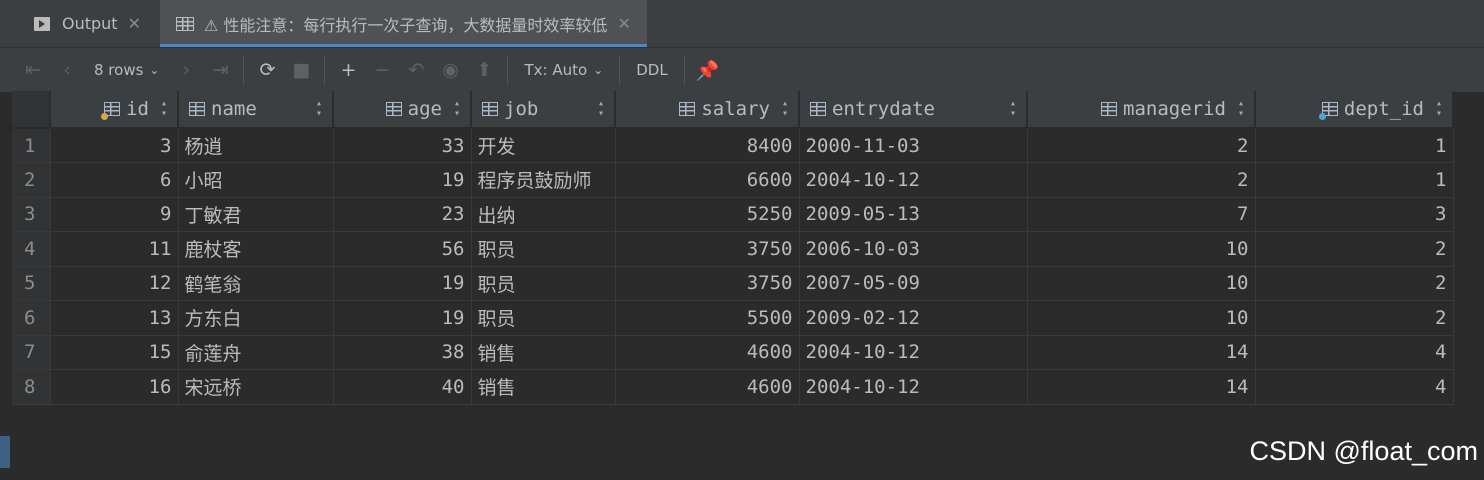 The height and width of the screenshot is (480, 1484). Describe the element at coordinates (733, 283) in the screenshot. I see `table-row: 5 12 鹤笔翁 19 职员 3750 2007-05-09 10 2` at that location.